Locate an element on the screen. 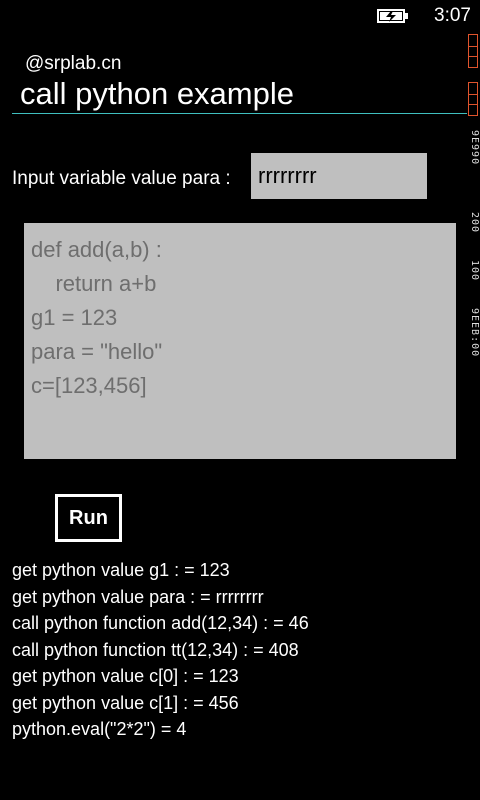  debug-counter-3: 200 is located at coordinates (474, 223).